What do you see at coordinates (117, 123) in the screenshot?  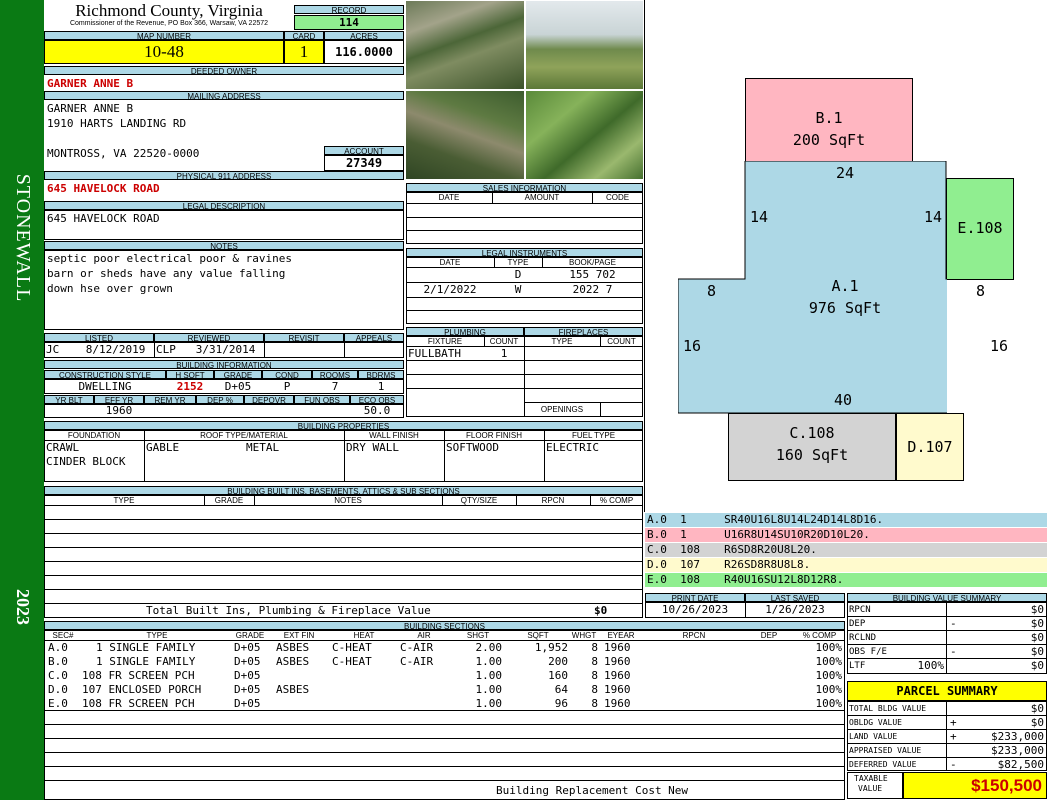 I see `mailing-line2: 1910 HARTS LANDING RD` at bounding box center [117, 123].